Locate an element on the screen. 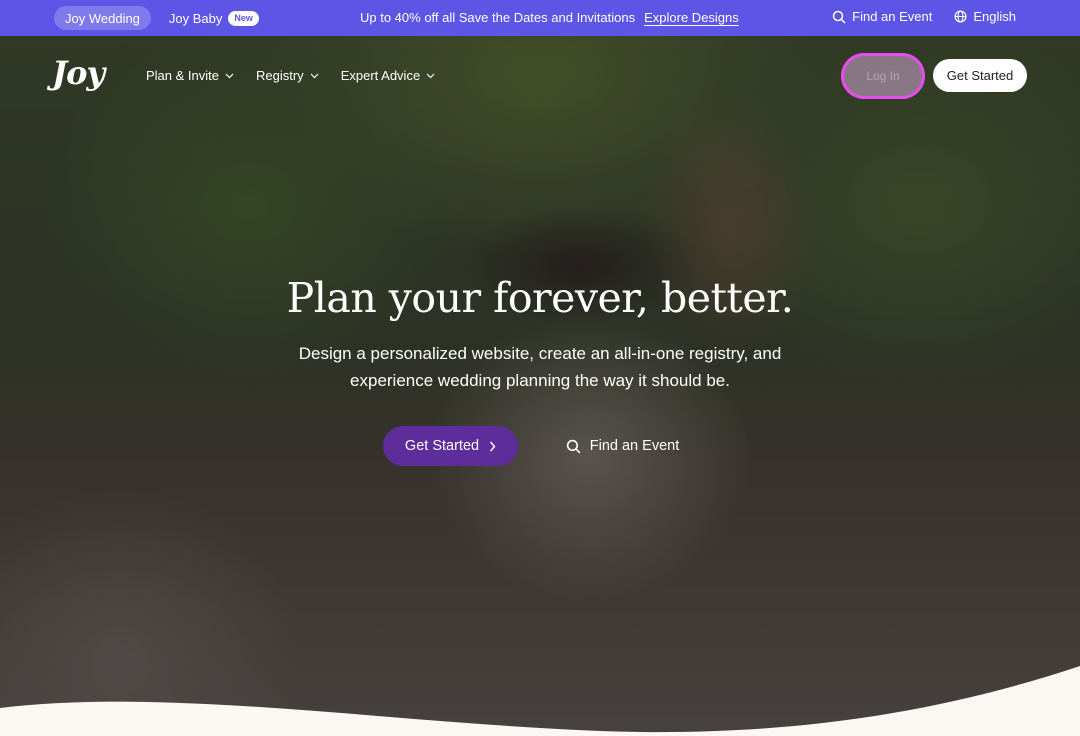  tab-joy-wedding: Joy Wedding is located at coordinates (102, 18).